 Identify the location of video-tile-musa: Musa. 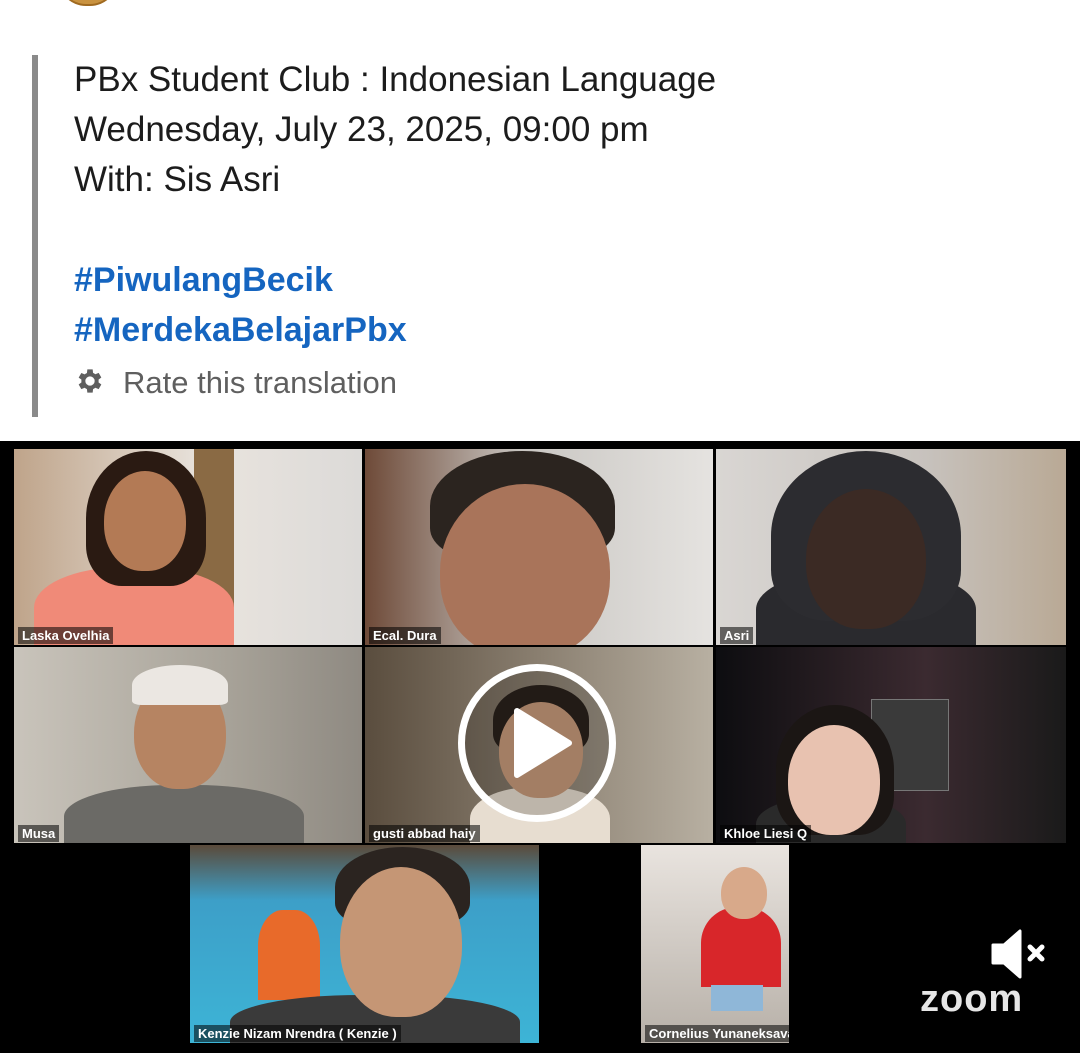
(188, 745).